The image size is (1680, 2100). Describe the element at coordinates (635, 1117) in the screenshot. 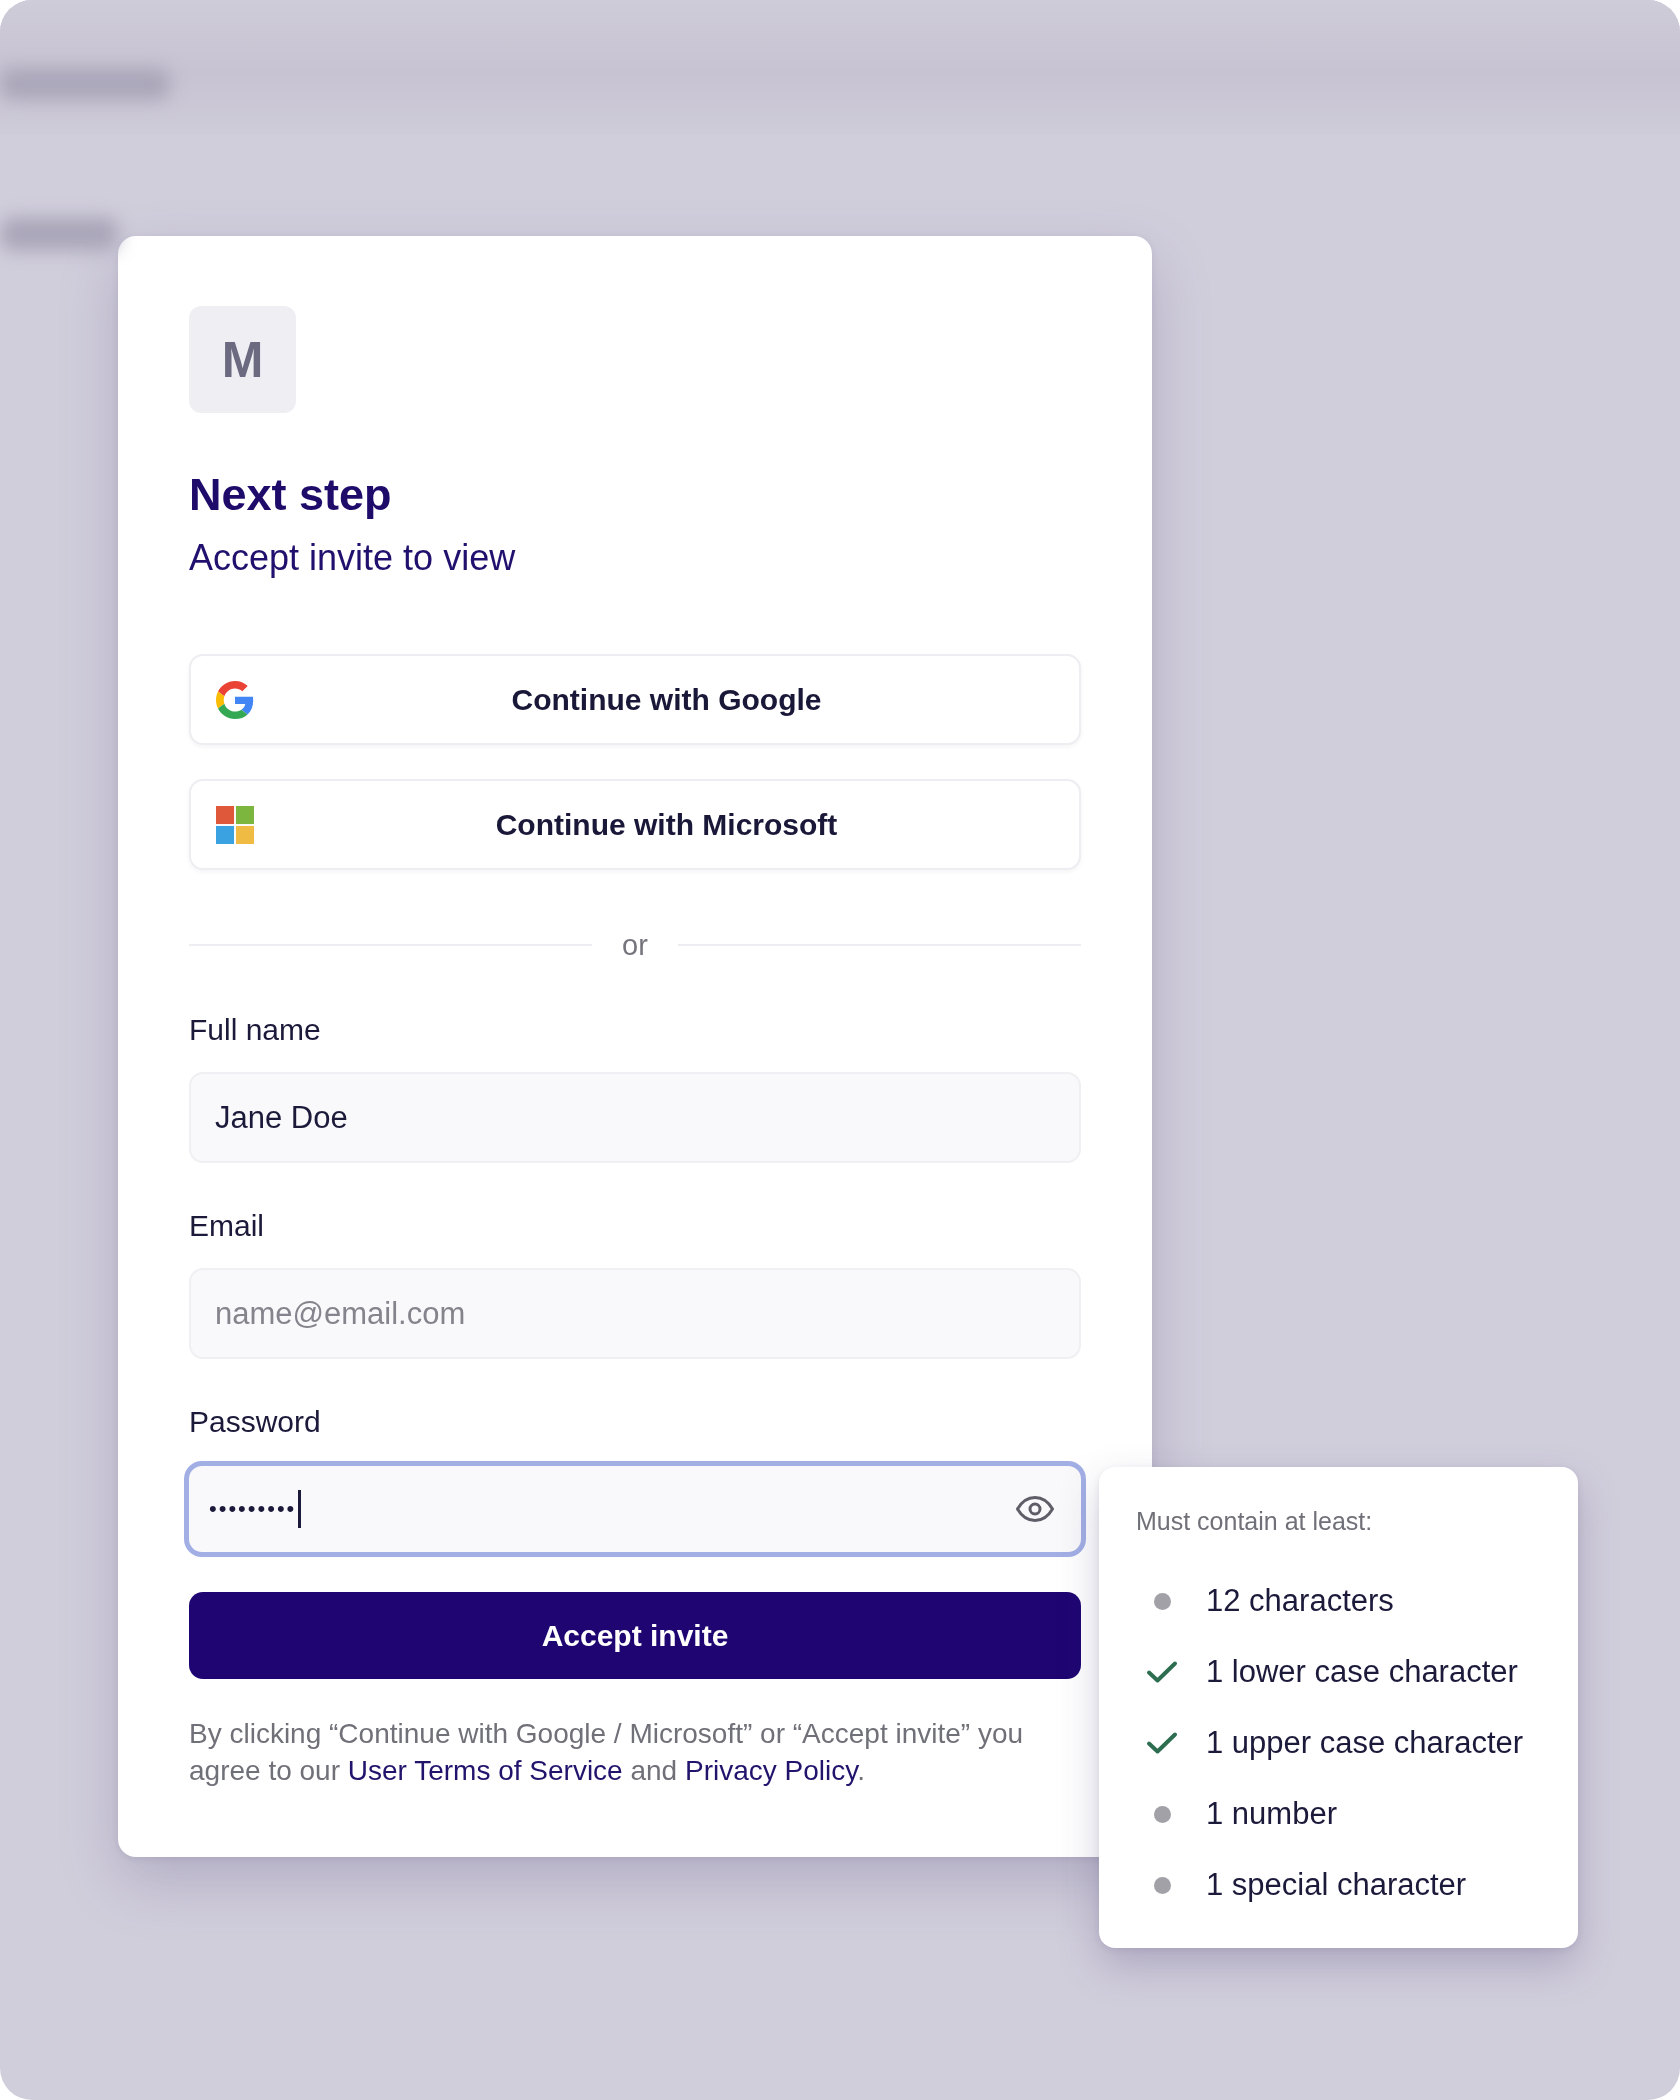

I see `input-field: Jane Doe` at that location.